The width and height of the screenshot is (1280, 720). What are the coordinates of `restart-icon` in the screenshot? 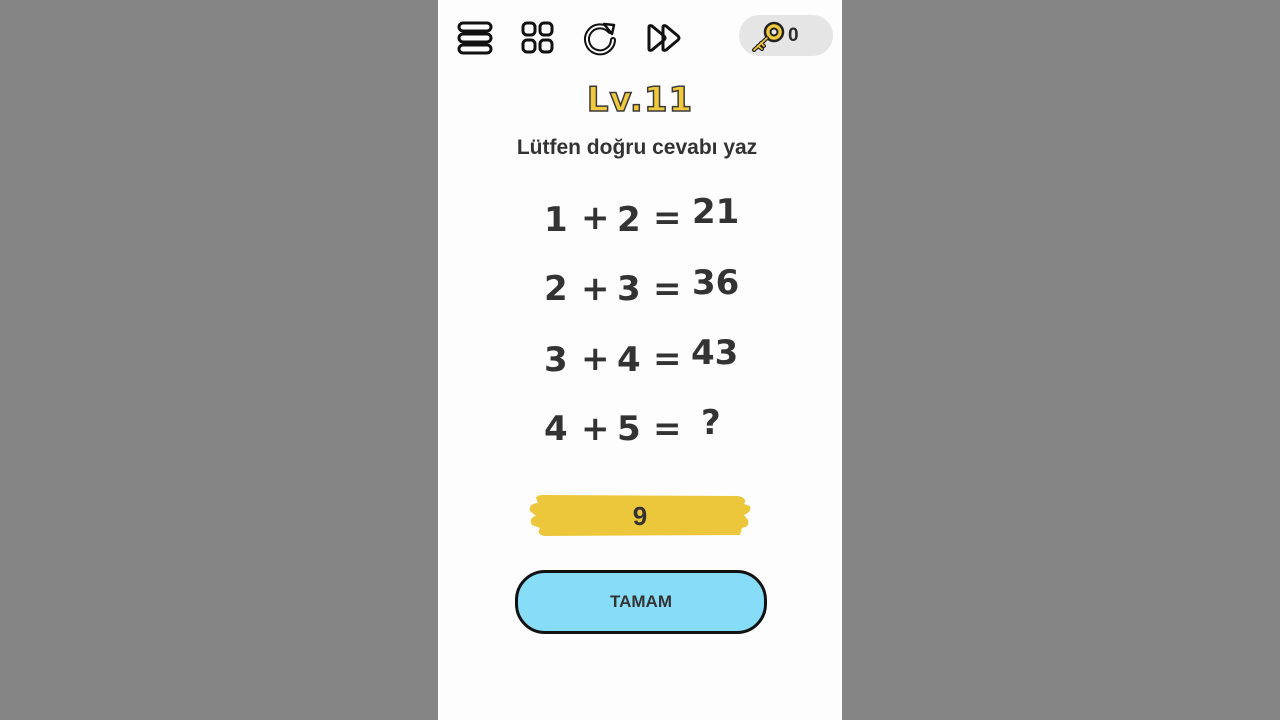 It's located at (600, 38).